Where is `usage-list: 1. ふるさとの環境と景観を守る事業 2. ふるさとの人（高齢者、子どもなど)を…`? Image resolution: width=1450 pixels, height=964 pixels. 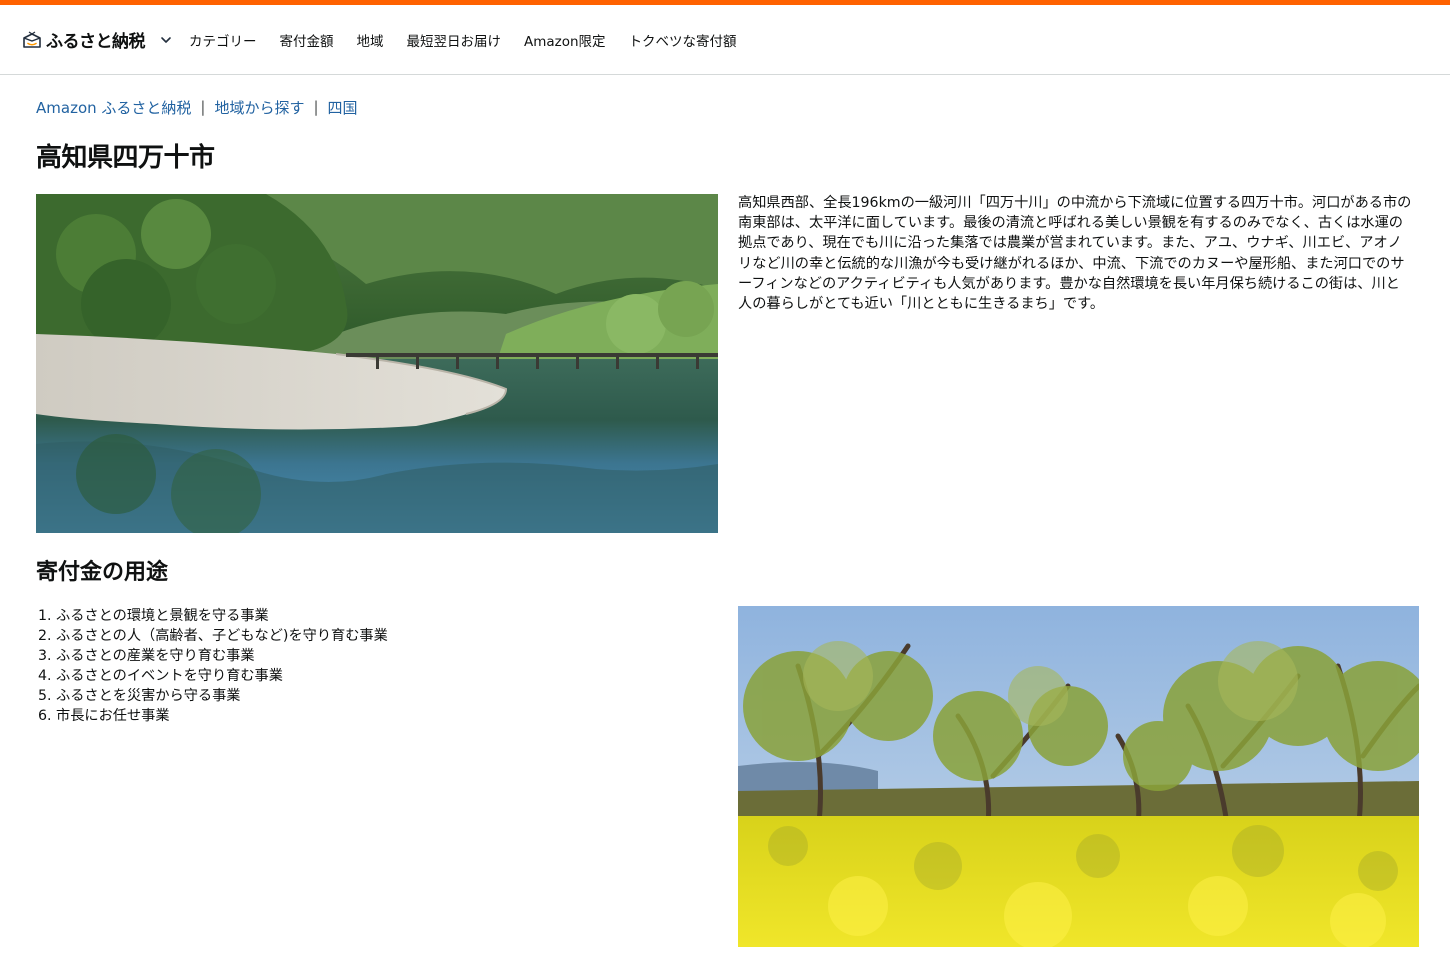
usage-list: 1. ふるさとの環境と景観を守る事業 2. ふるさとの人（高齢者、子どもなど)を… is located at coordinates (368, 666).